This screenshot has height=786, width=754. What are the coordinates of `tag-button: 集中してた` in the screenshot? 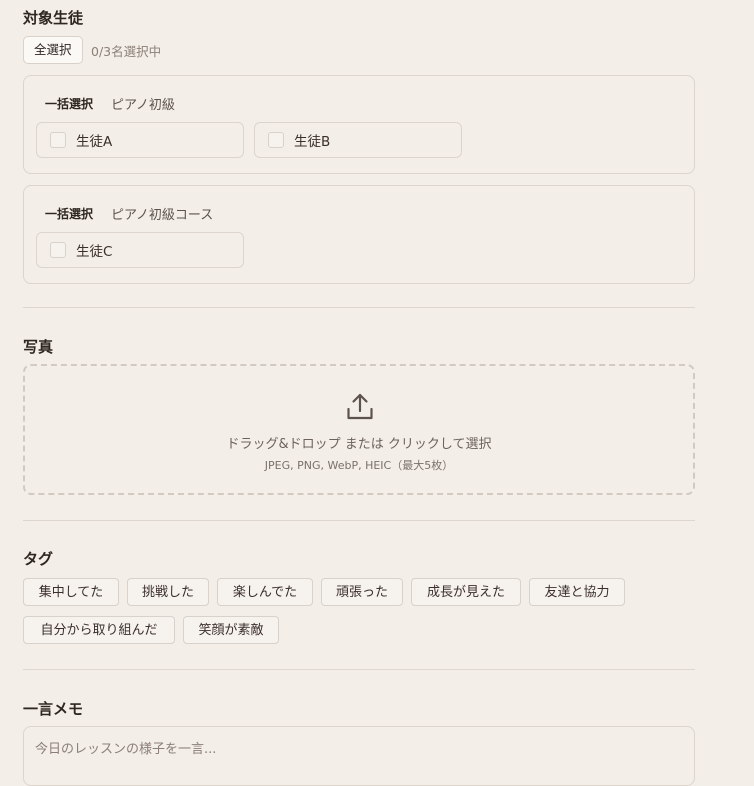 It's located at (71, 592).